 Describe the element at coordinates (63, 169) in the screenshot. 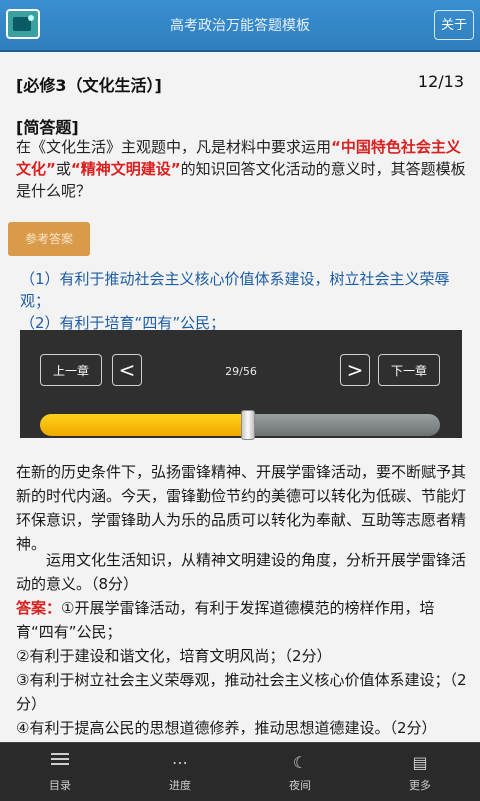

I see `question-text-mid: 或` at that location.